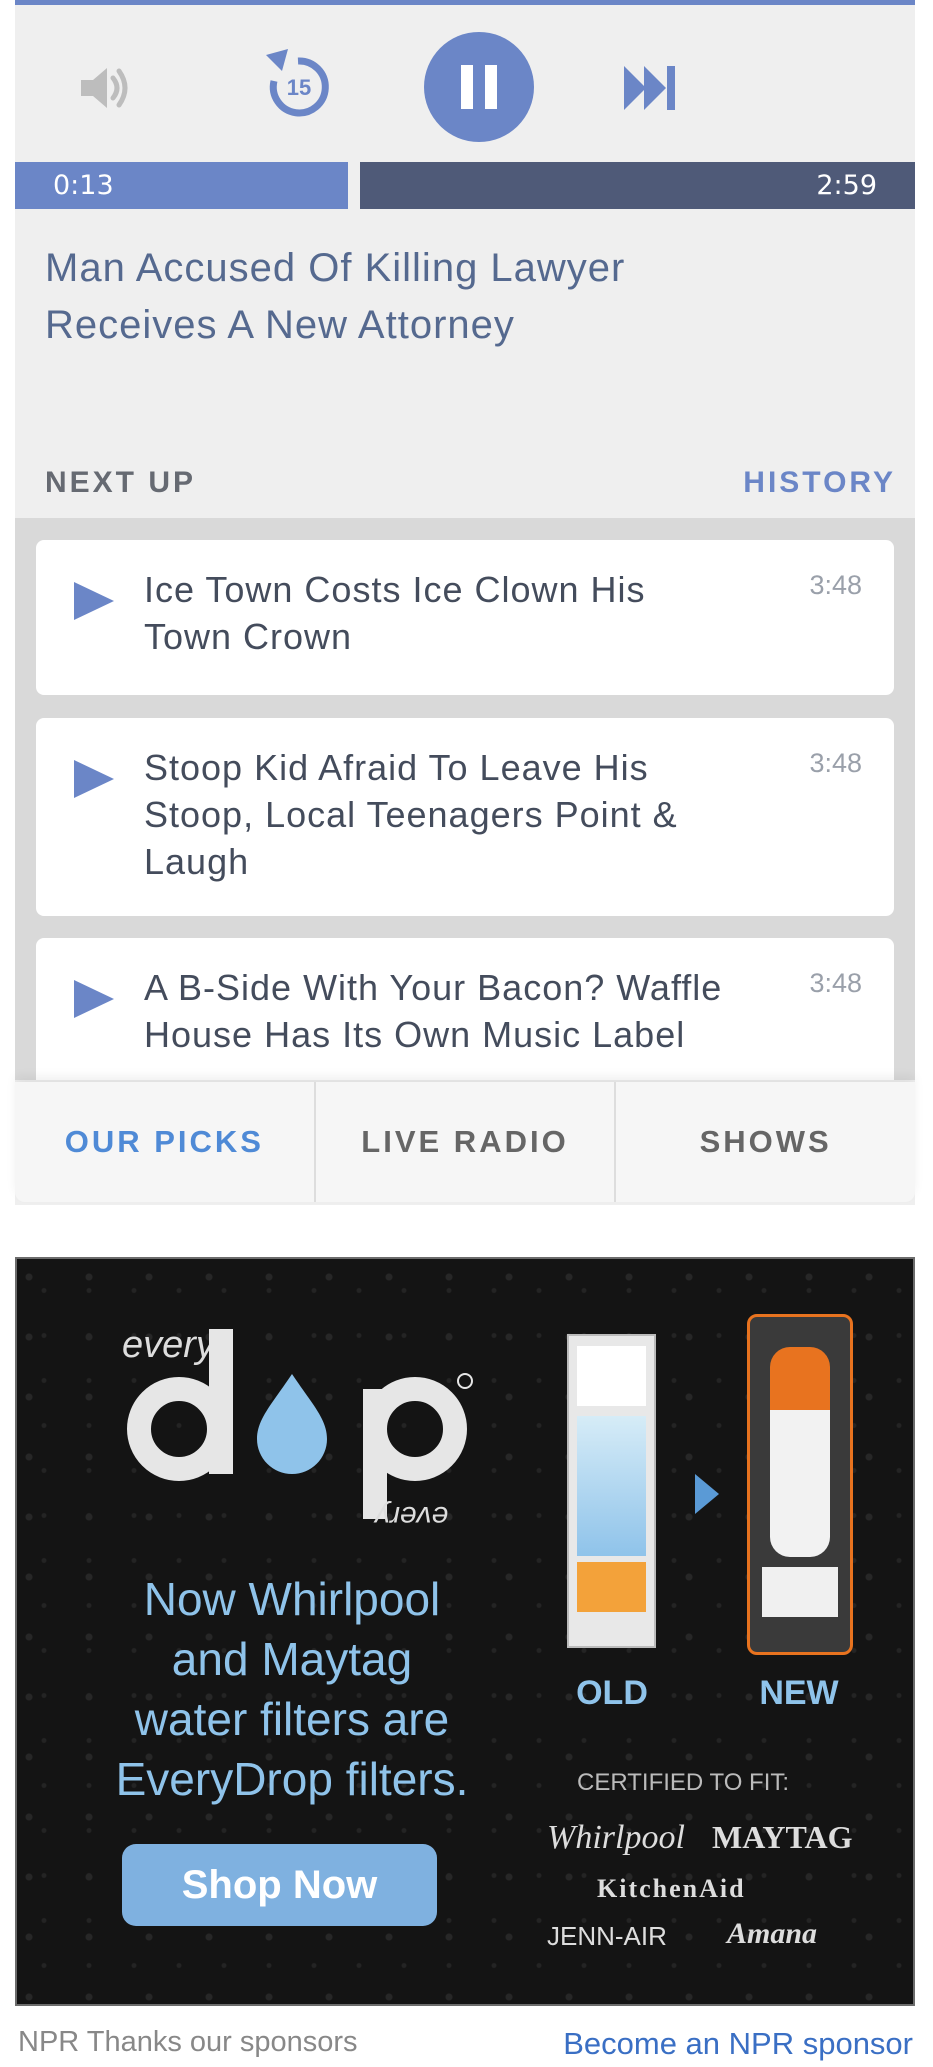 This screenshot has height=2067, width=933. I want to click on arrow-icon, so click(707, 1494).